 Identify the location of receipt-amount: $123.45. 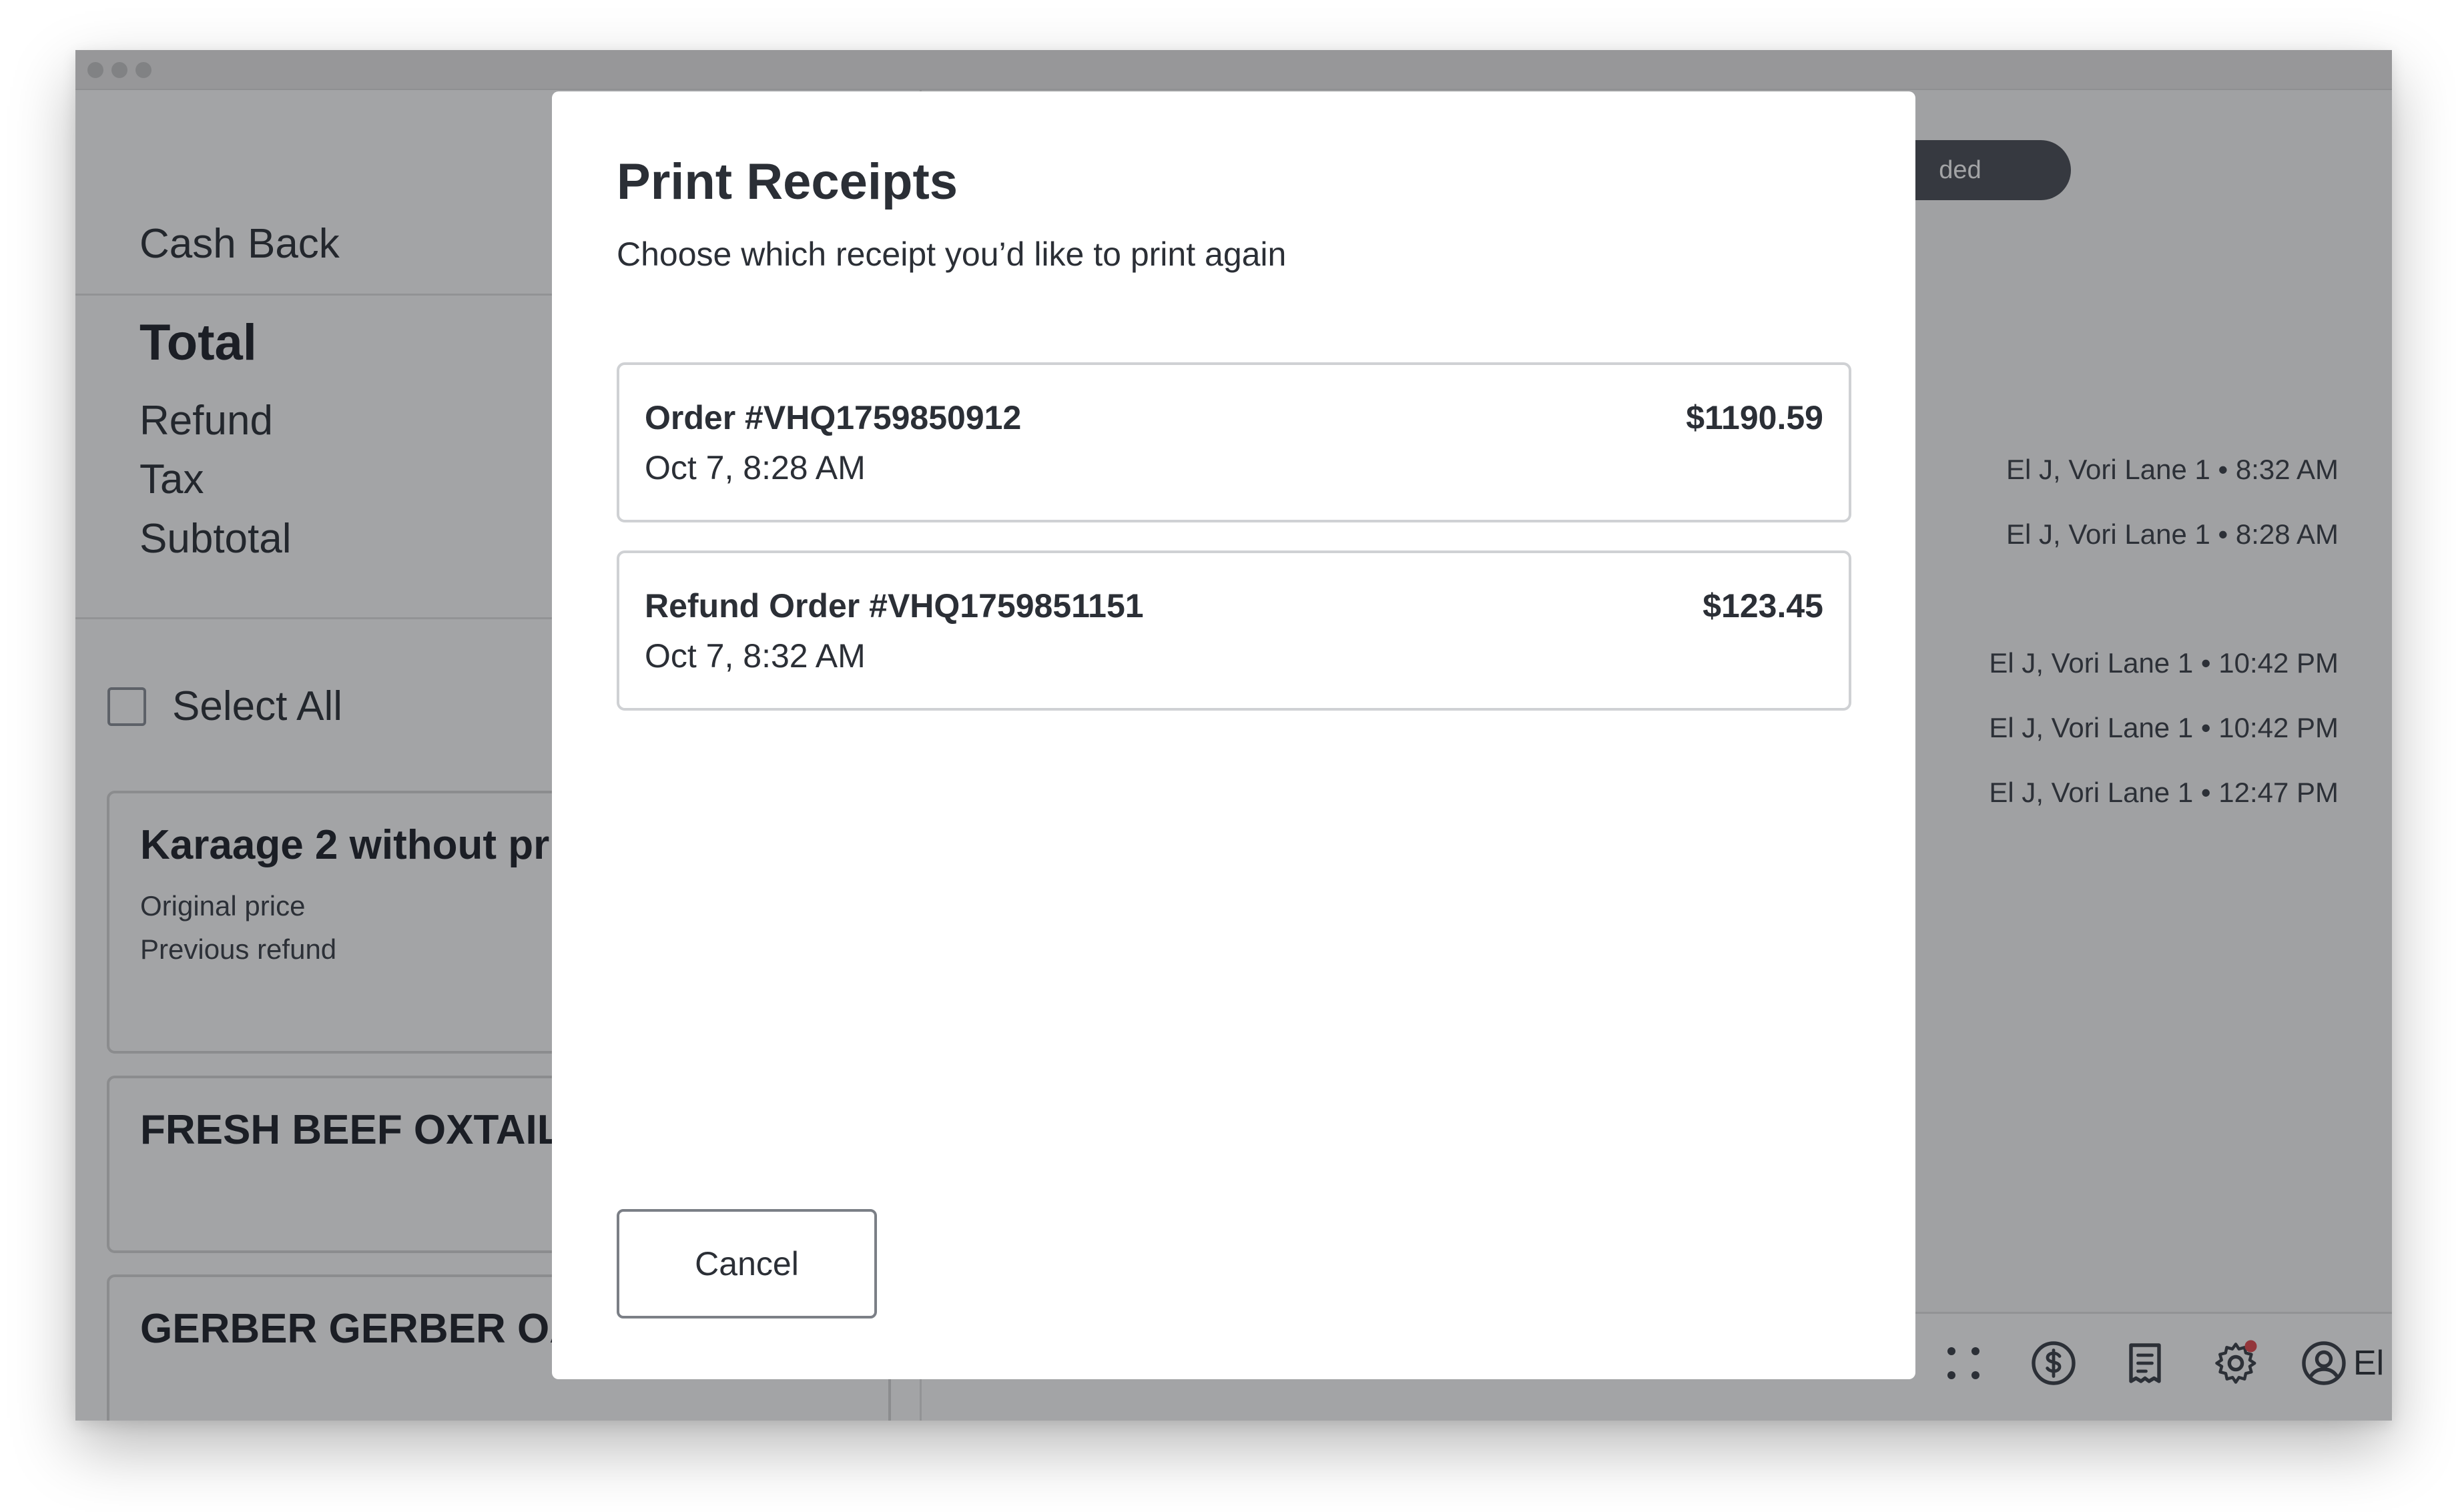
(1763, 606).